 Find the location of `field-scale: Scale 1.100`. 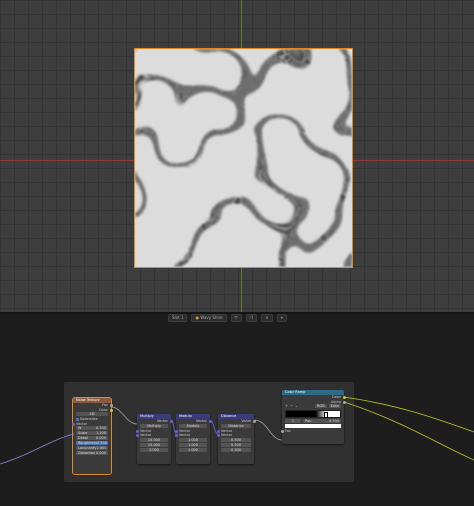

field-scale: Scale 1.100 is located at coordinates (92, 433).